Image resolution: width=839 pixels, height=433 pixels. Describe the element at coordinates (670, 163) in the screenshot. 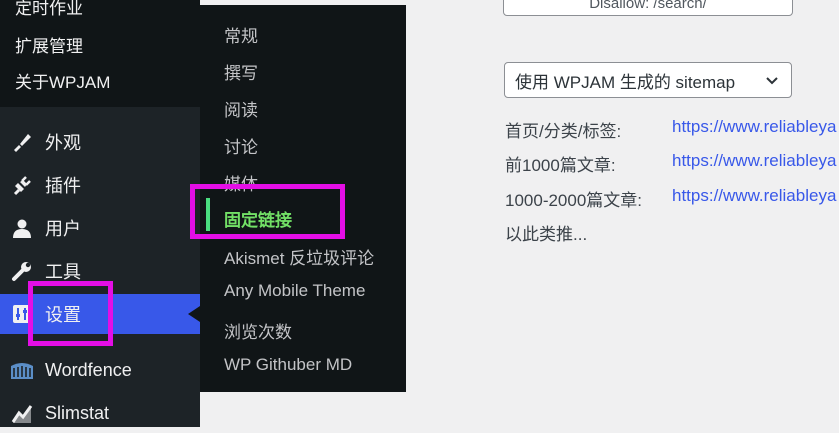

I see `sitemap-row: 前1000篇文章: https://www.reliableya` at that location.